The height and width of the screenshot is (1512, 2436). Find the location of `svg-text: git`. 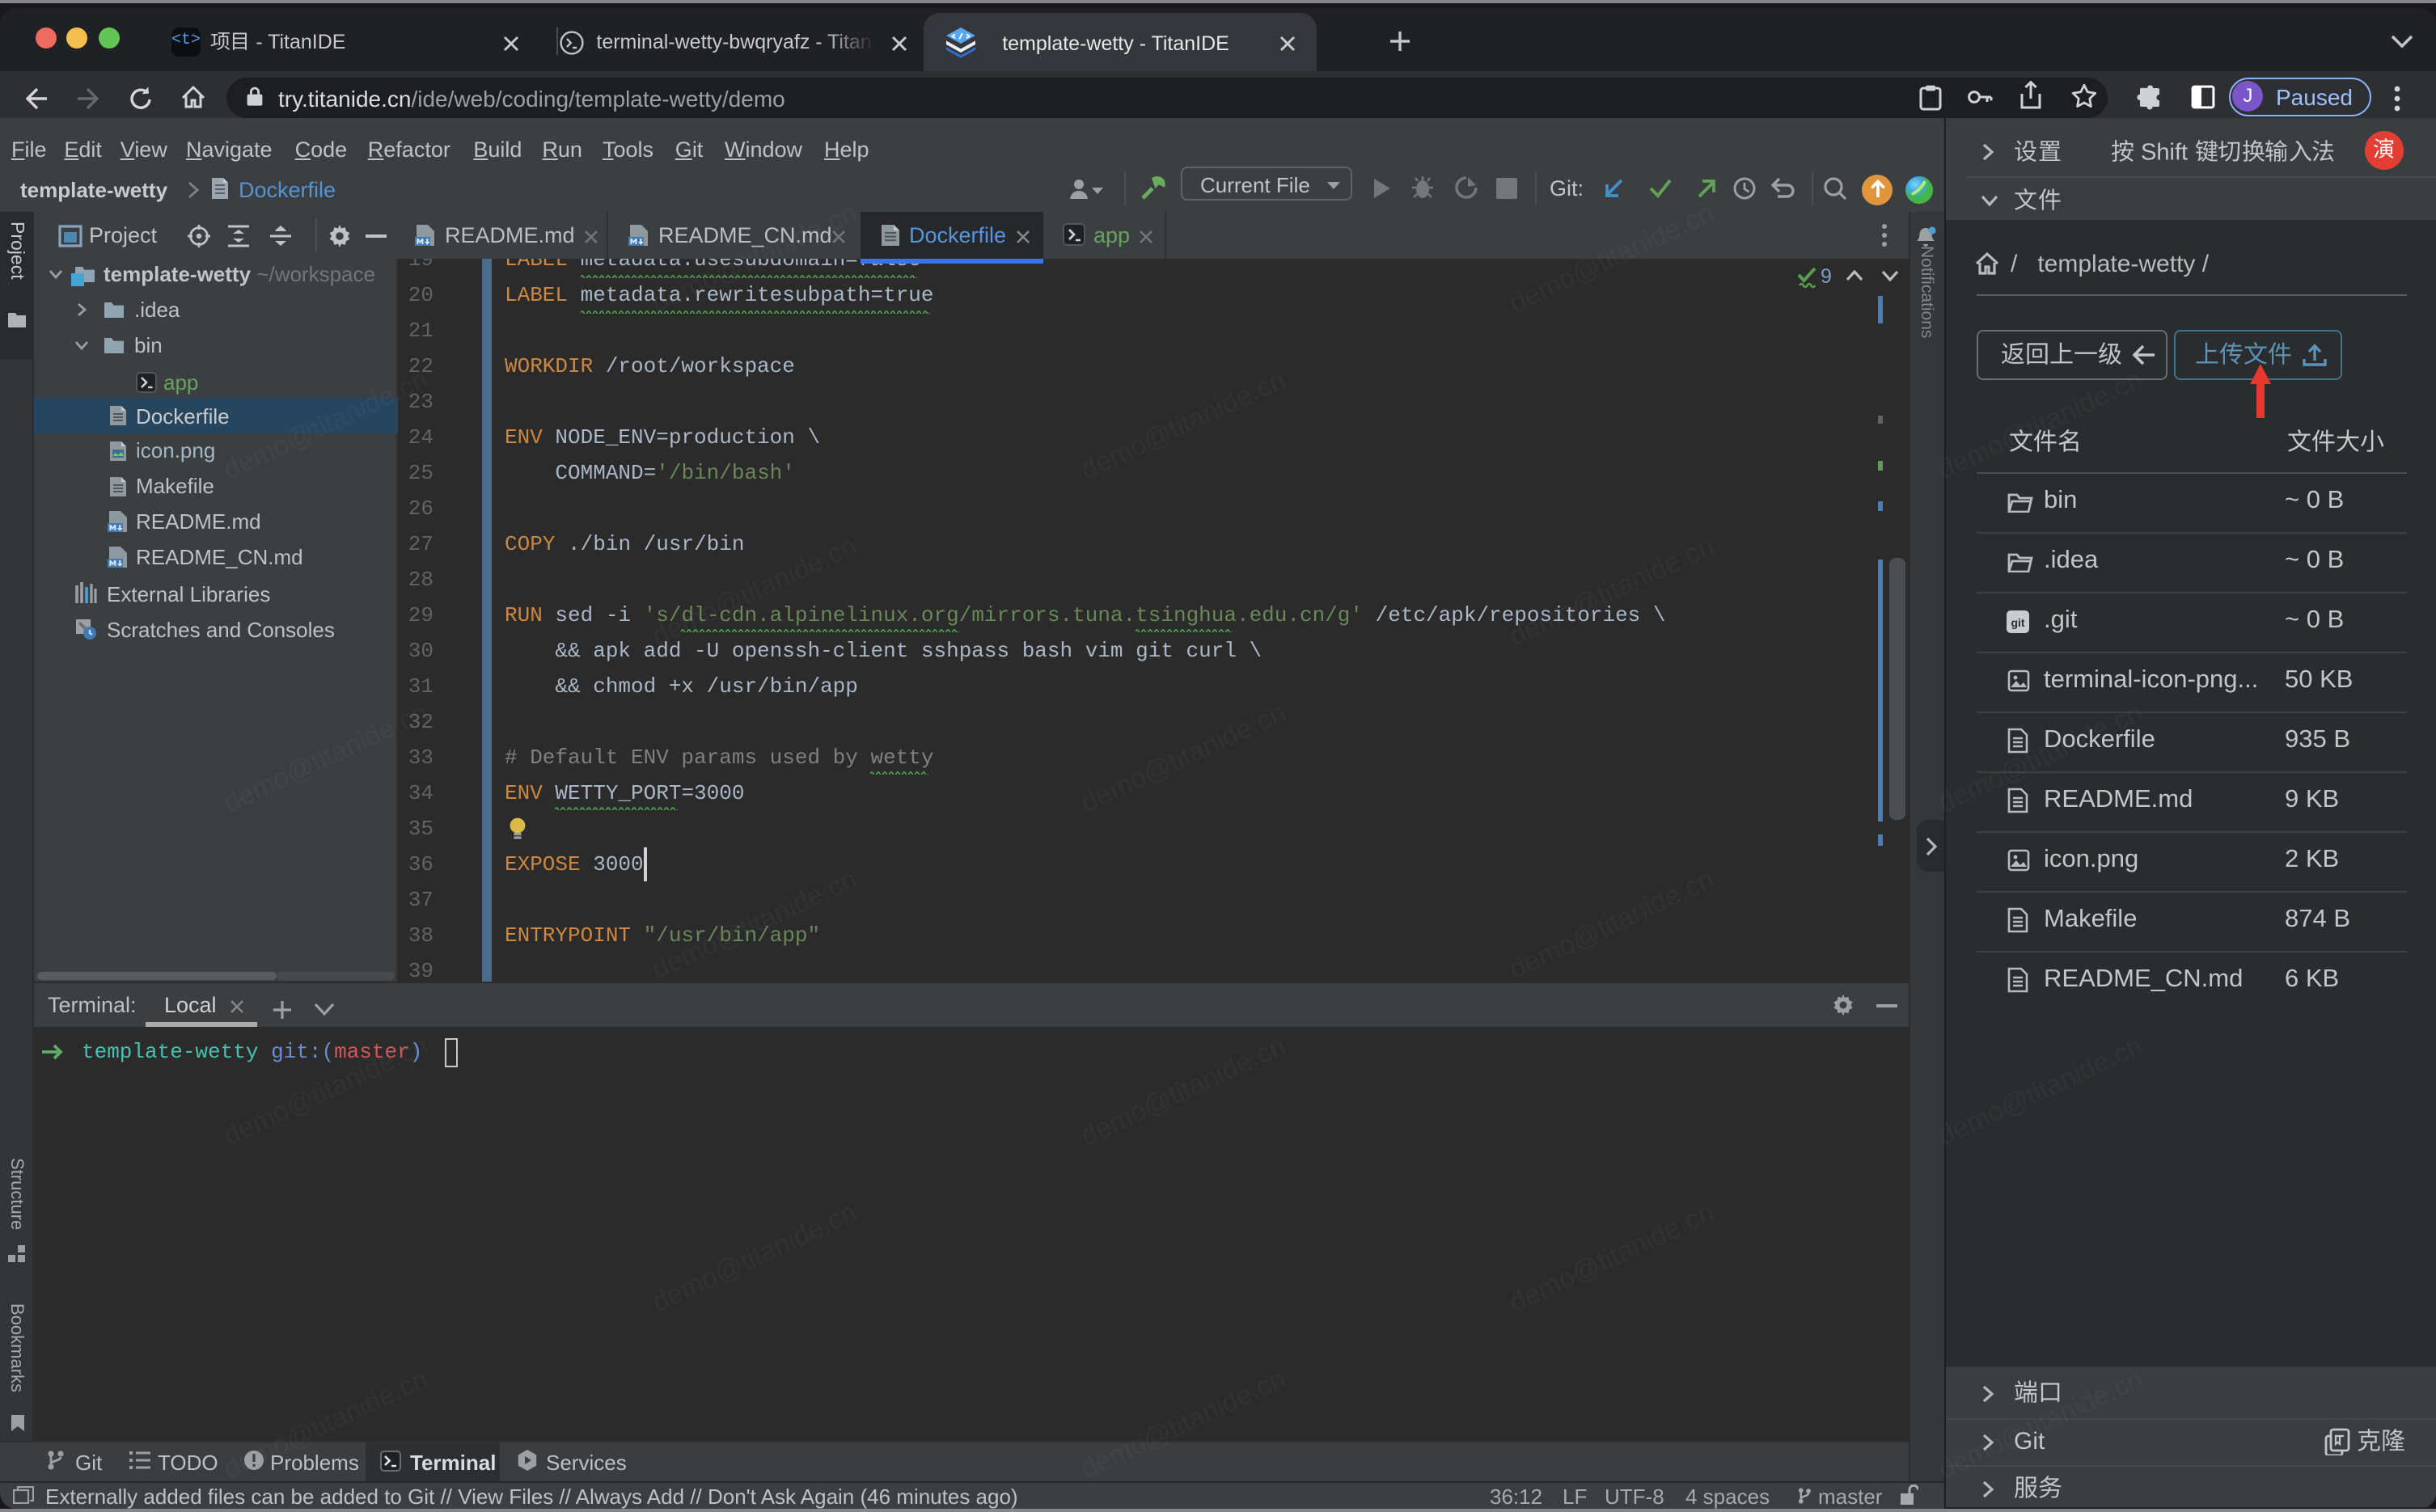

svg-text: git is located at coordinates (2017, 621).